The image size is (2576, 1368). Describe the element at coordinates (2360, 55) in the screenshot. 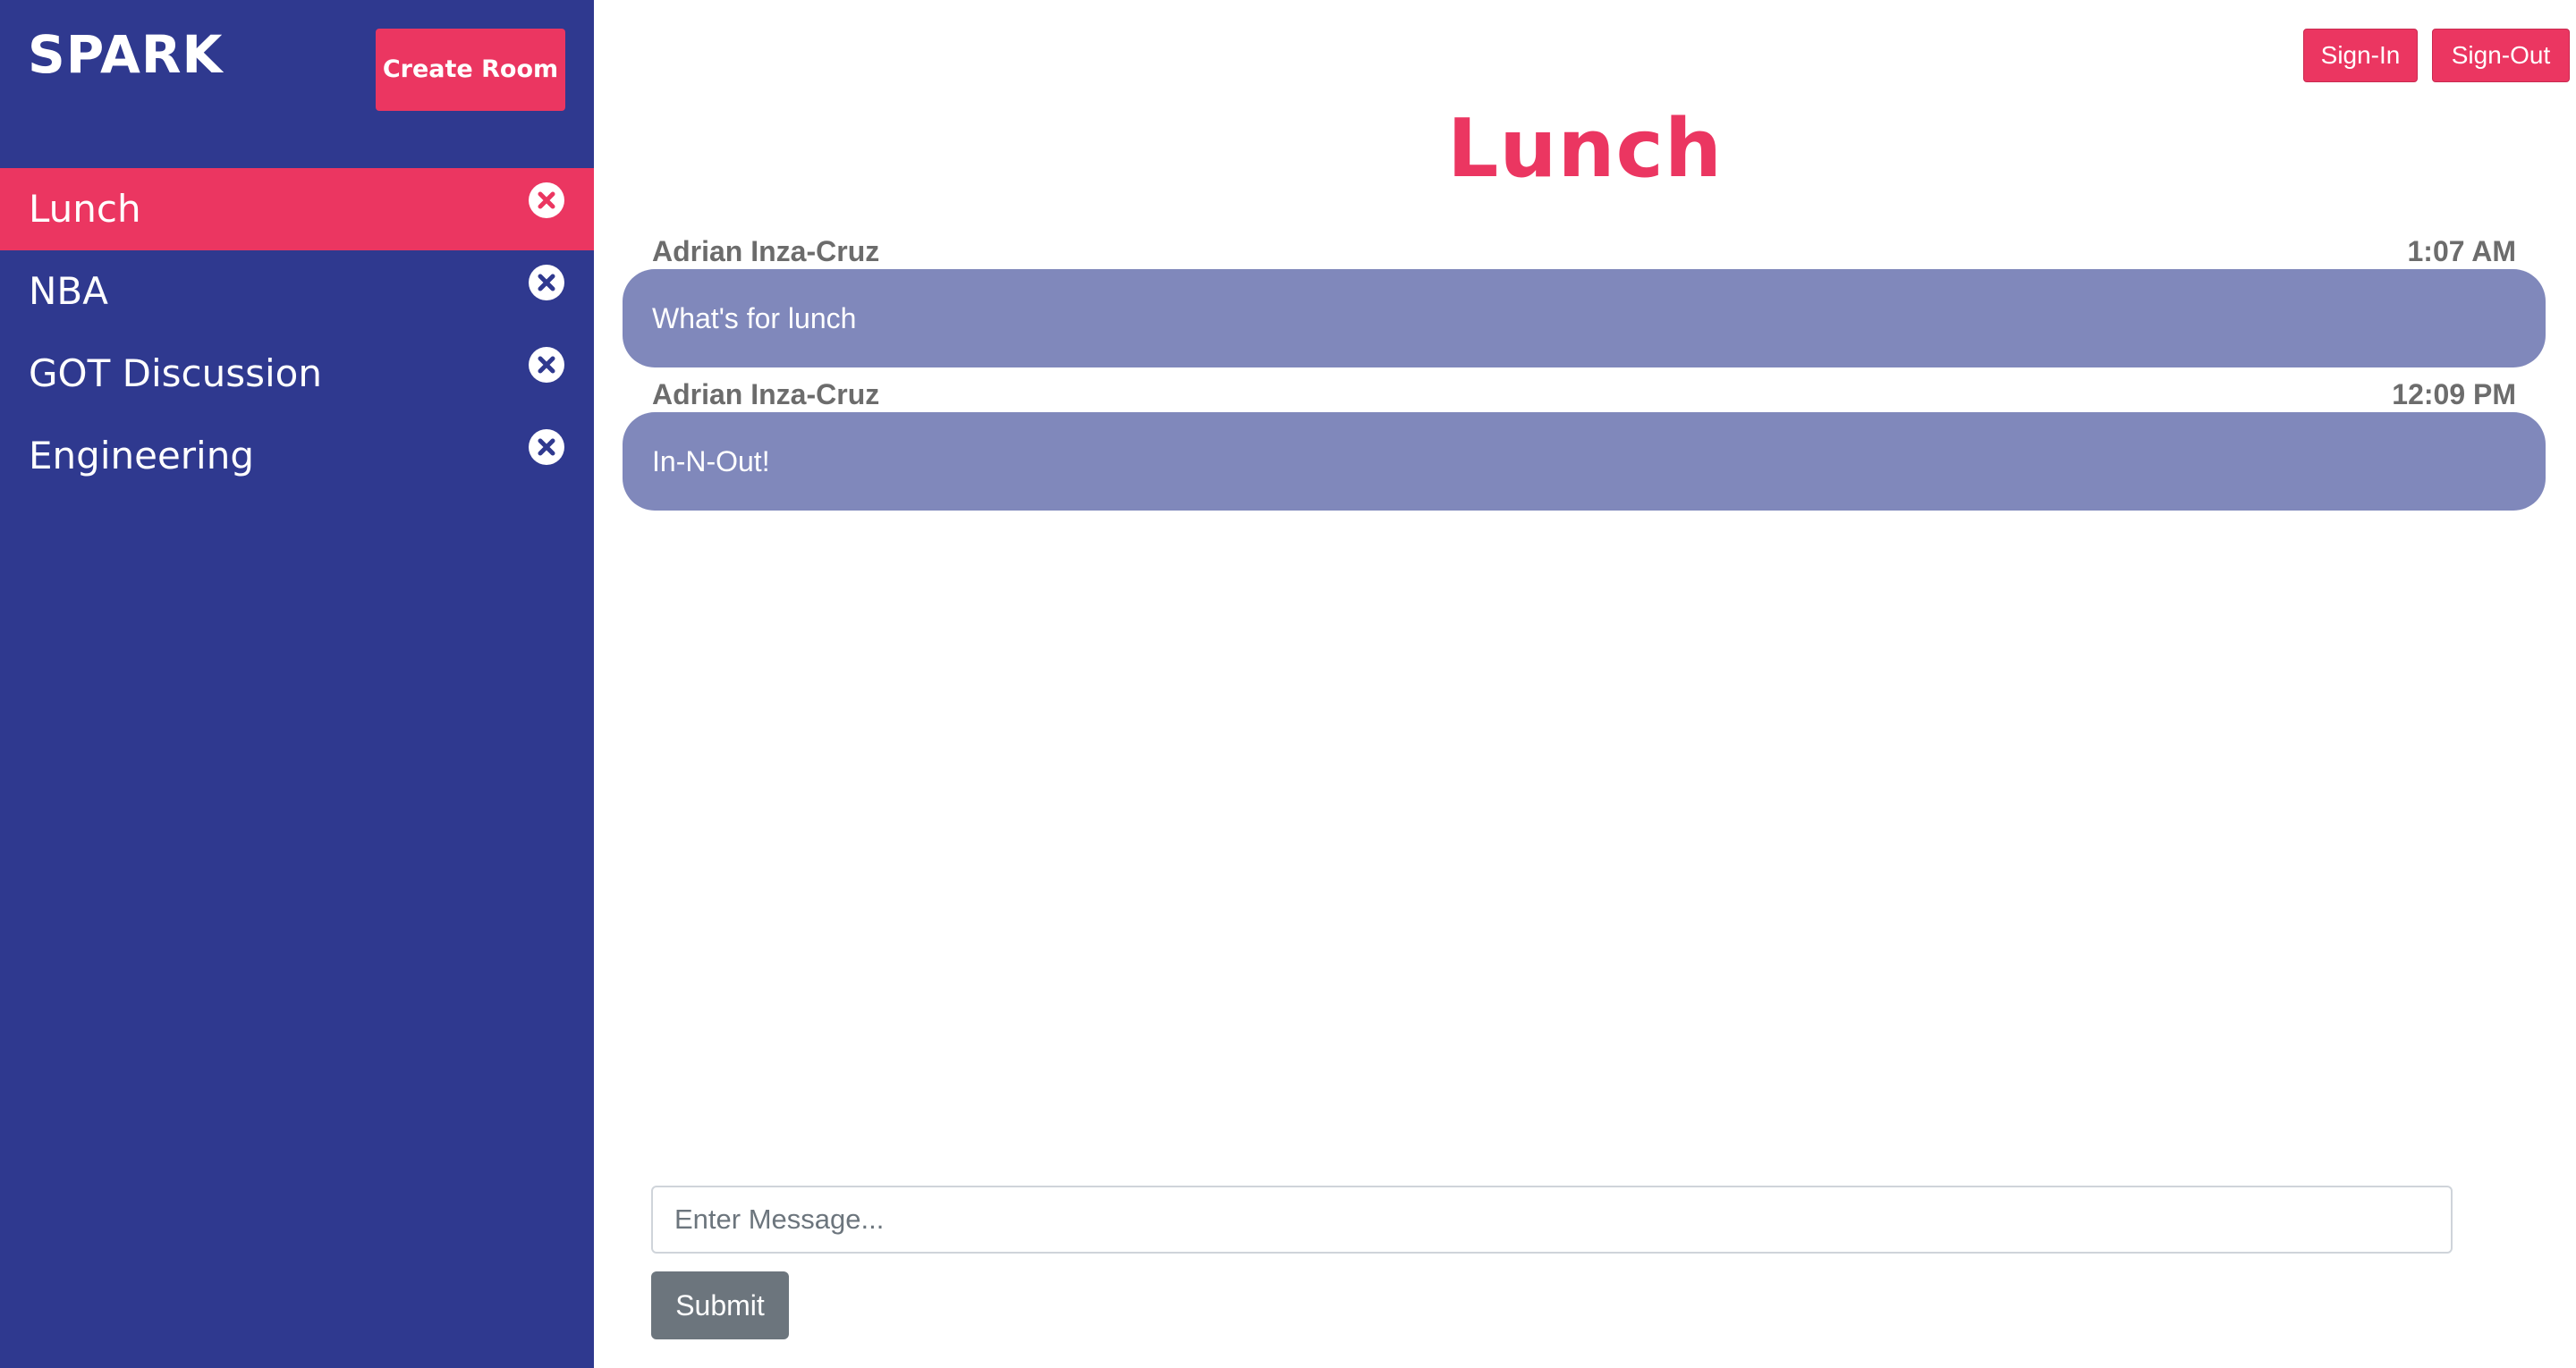

I see `sign-in-button: Sign-In` at that location.